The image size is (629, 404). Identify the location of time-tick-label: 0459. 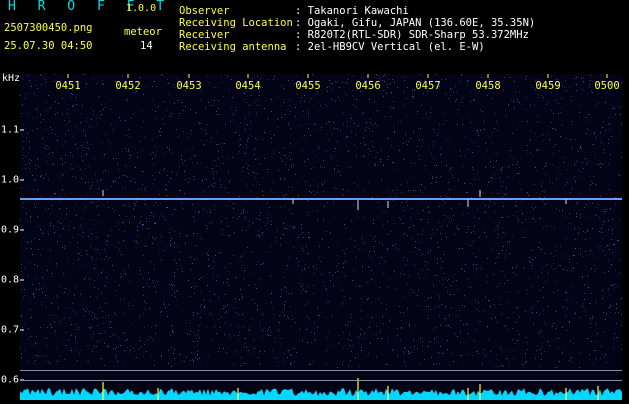
(548, 86).